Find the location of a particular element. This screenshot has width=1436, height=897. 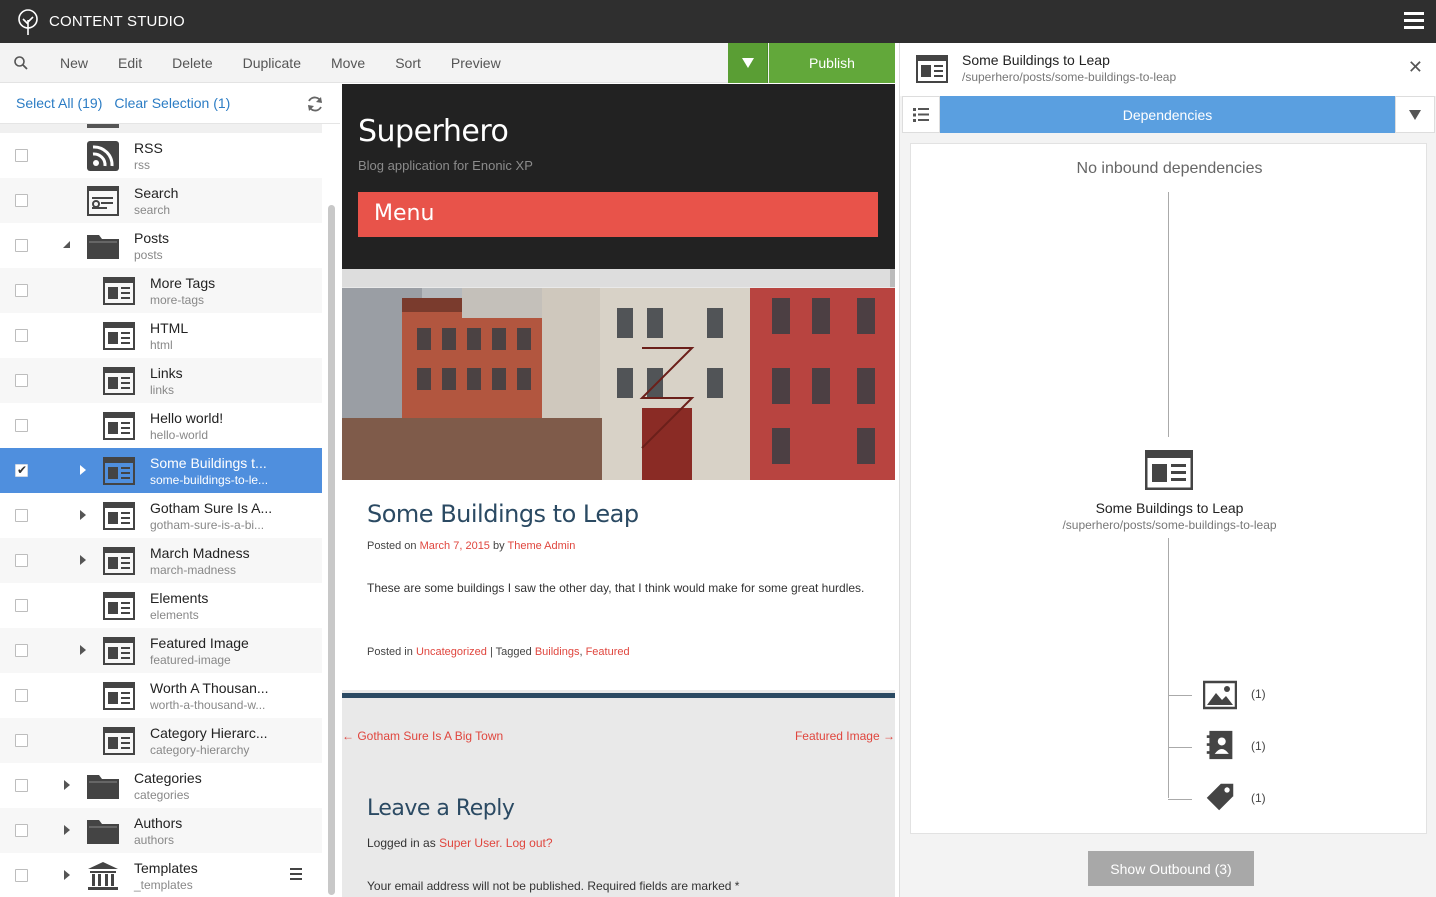

tag-link-buildings: Buildings is located at coordinates (557, 652).